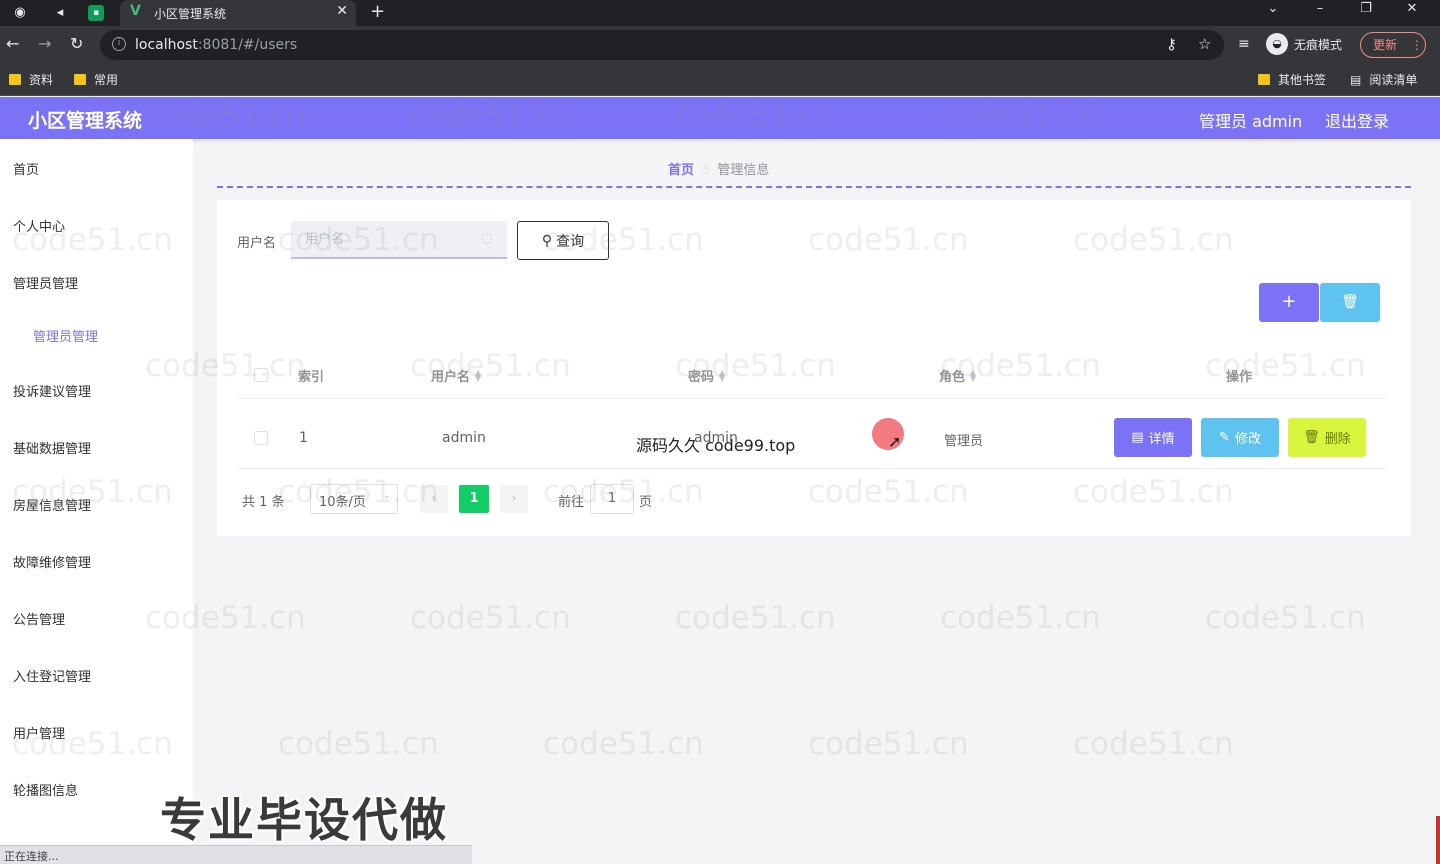 Image resolution: width=1440 pixels, height=864 pixels. What do you see at coordinates (706, 375) in the screenshot?
I see `col-header-password: 密码 ▲ ▼` at bounding box center [706, 375].